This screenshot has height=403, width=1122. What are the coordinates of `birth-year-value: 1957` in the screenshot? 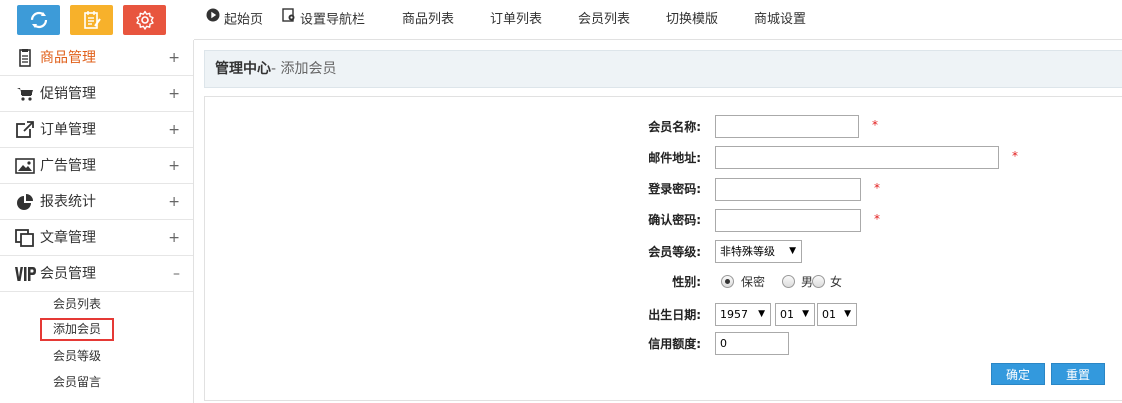 It's located at (734, 314).